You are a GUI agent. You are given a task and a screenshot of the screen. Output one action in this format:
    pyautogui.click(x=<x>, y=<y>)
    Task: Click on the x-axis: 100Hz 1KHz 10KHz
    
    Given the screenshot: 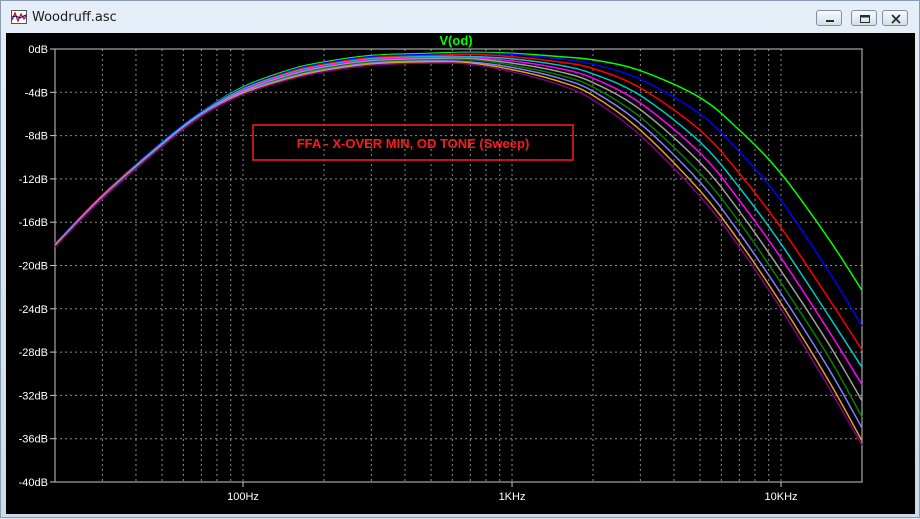 What is the action you would take?
    pyautogui.click(x=512, y=492)
    